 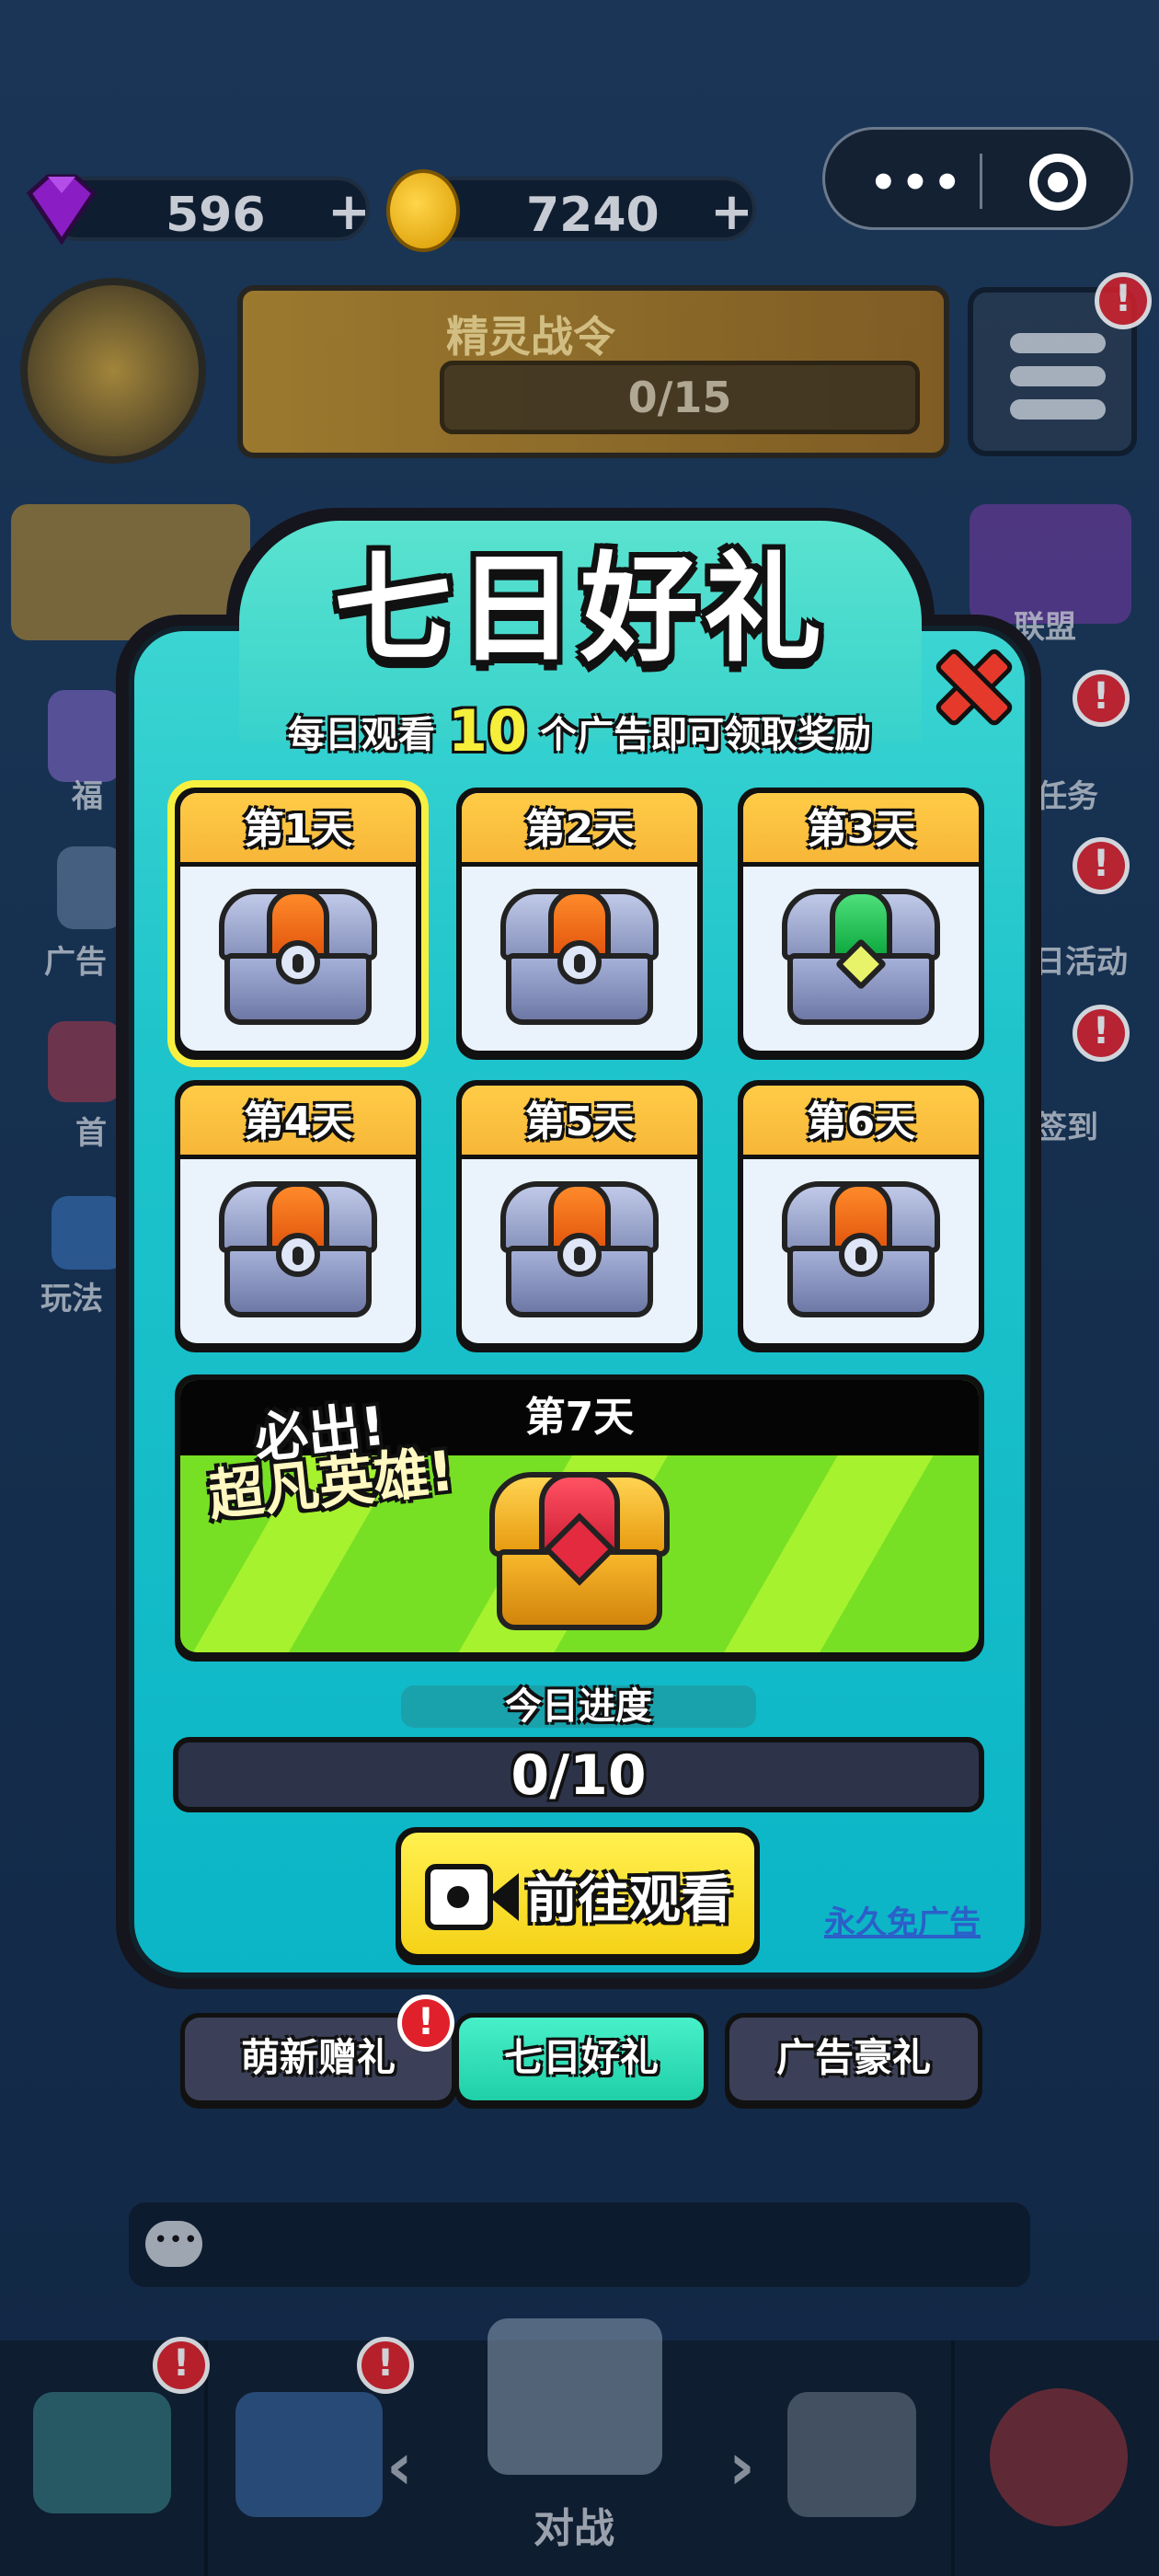 What do you see at coordinates (84, 1061) in the screenshot?
I see `side-first-icon` at bounding box center [84, 1061].